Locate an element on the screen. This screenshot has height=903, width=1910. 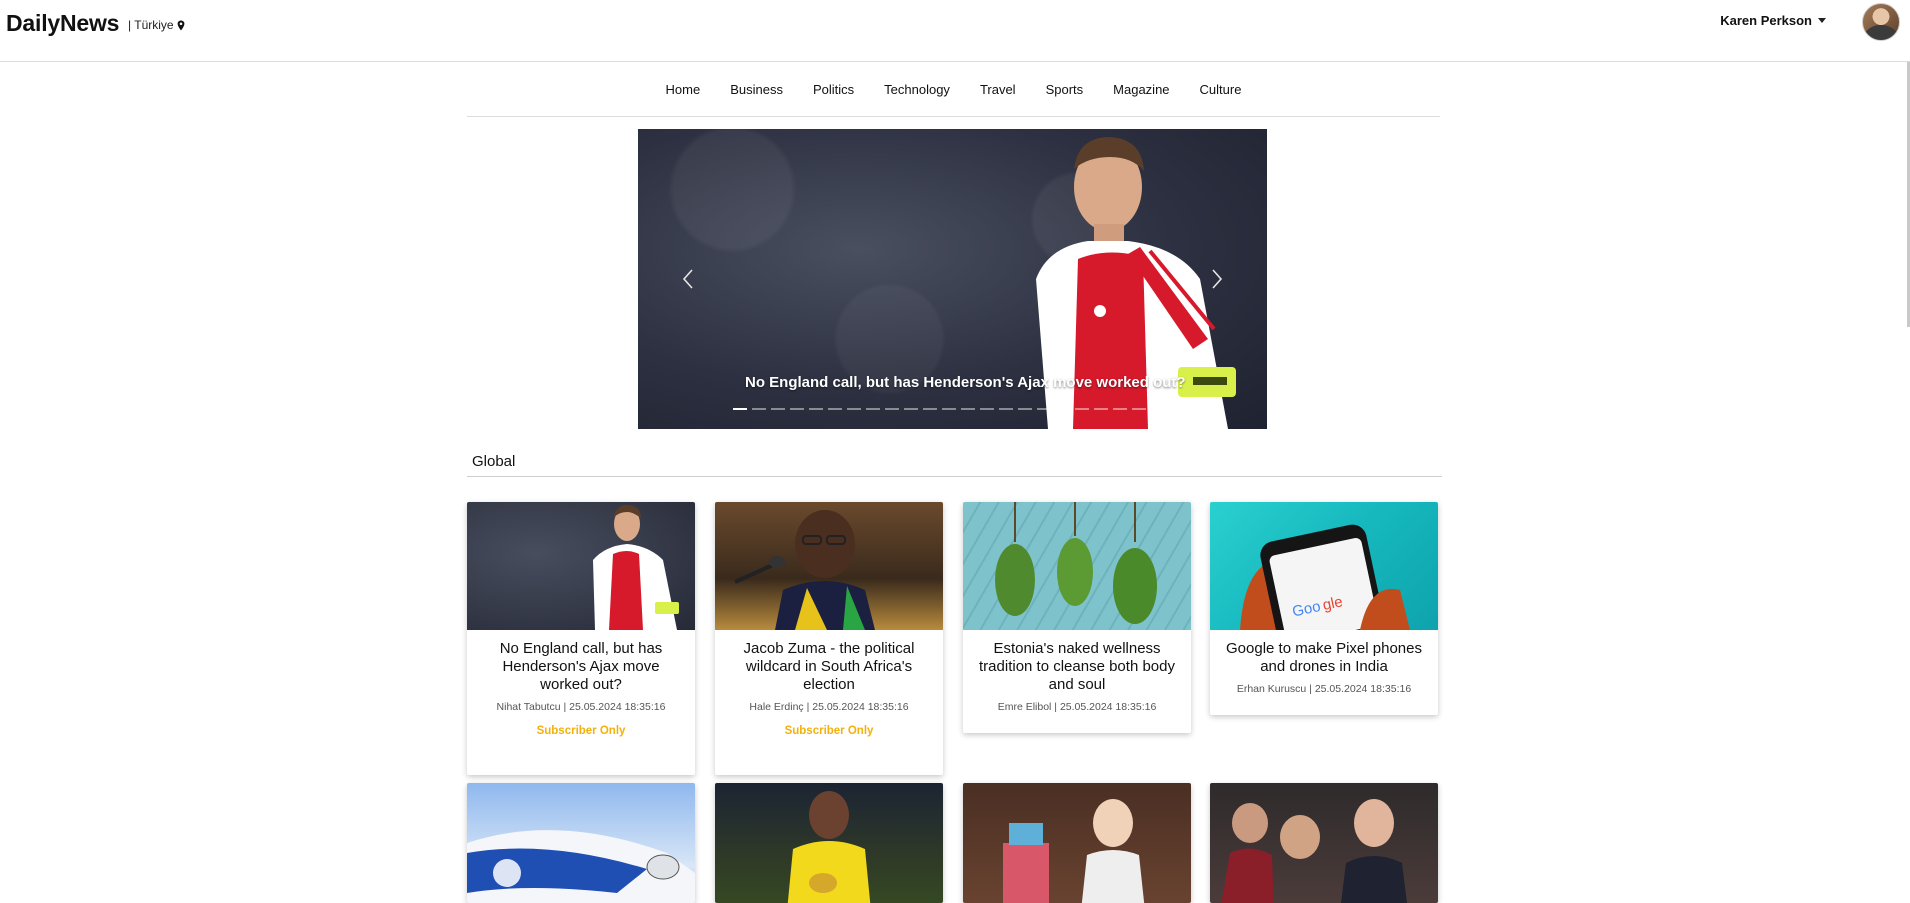
nav-item-sports: Sports is located at coordinates (1065, 89).